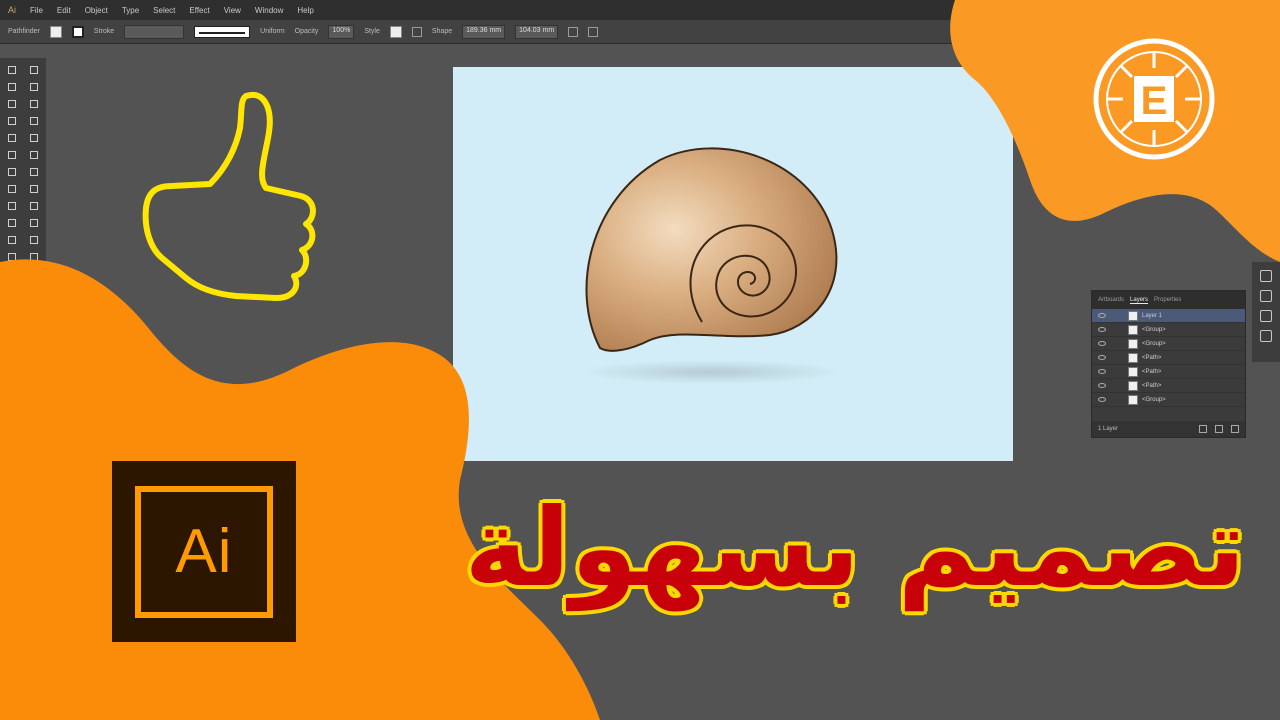  I want to click on brand-emblem-icon: E, so click(1154, 99).